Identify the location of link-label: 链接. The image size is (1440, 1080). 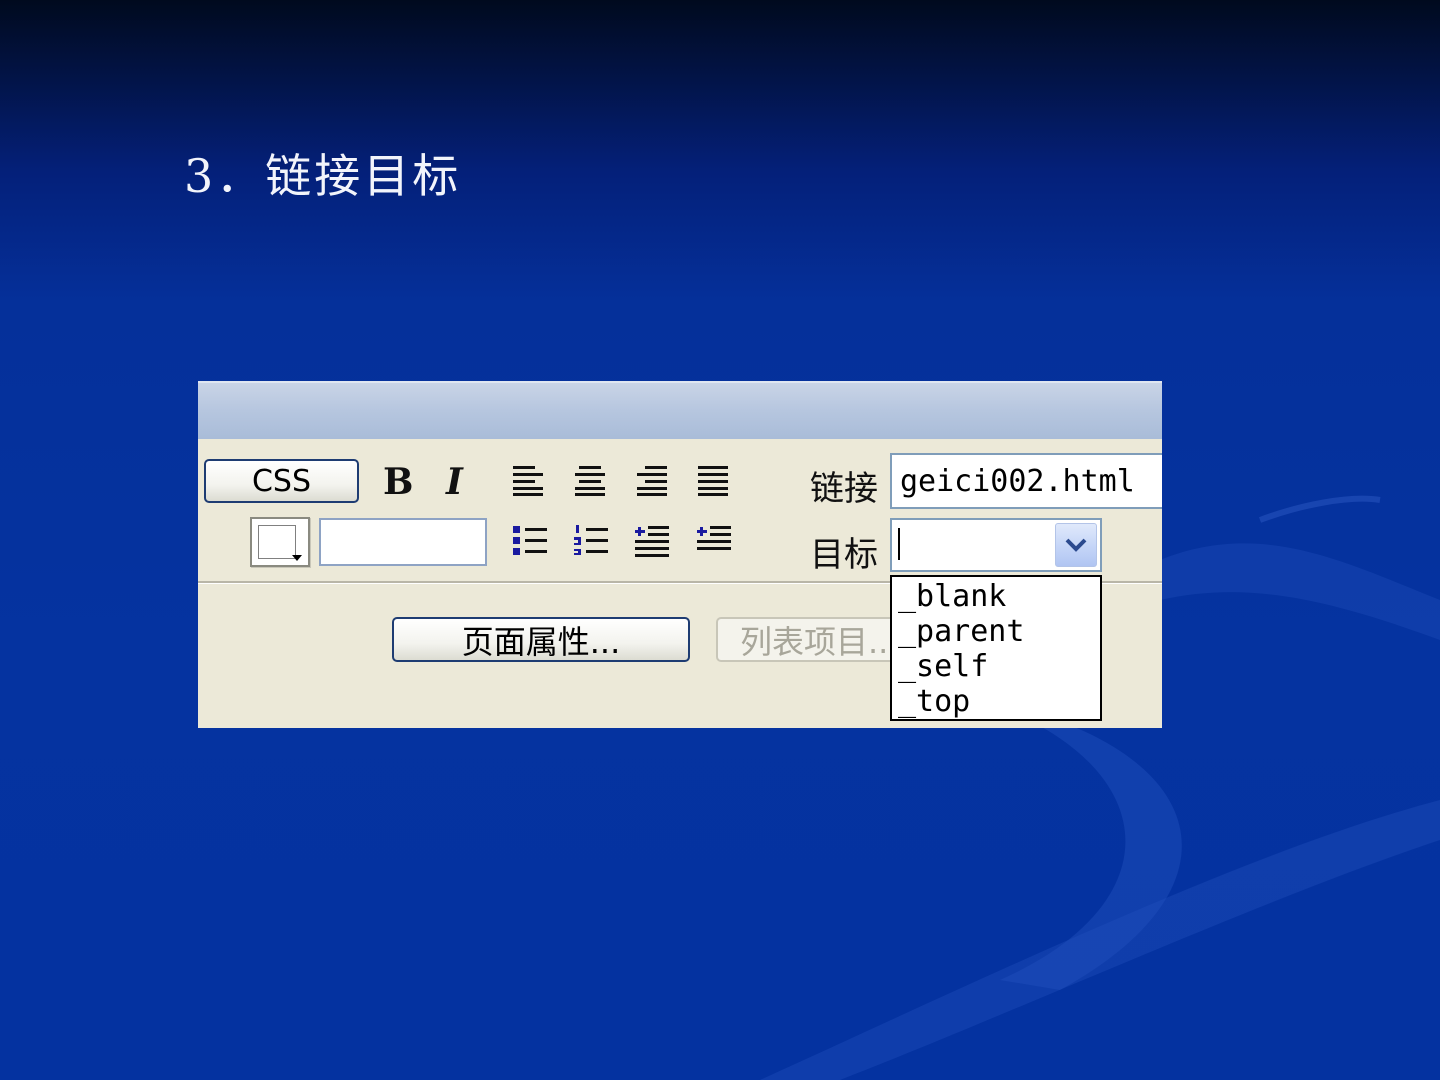
(844, 489).